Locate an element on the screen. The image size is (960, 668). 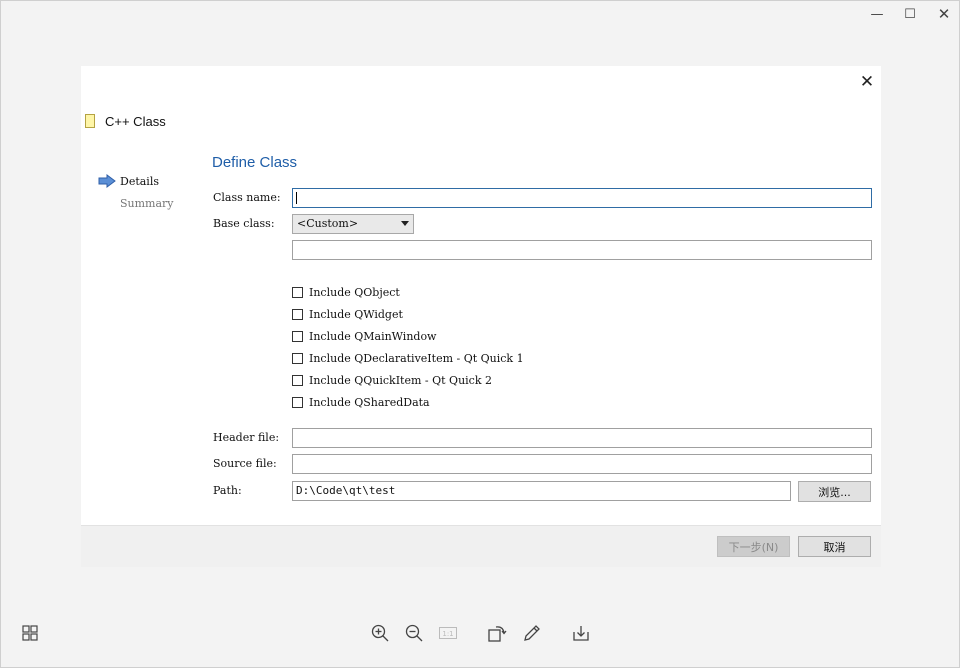
text-caret is located at coordinates (296, 198).